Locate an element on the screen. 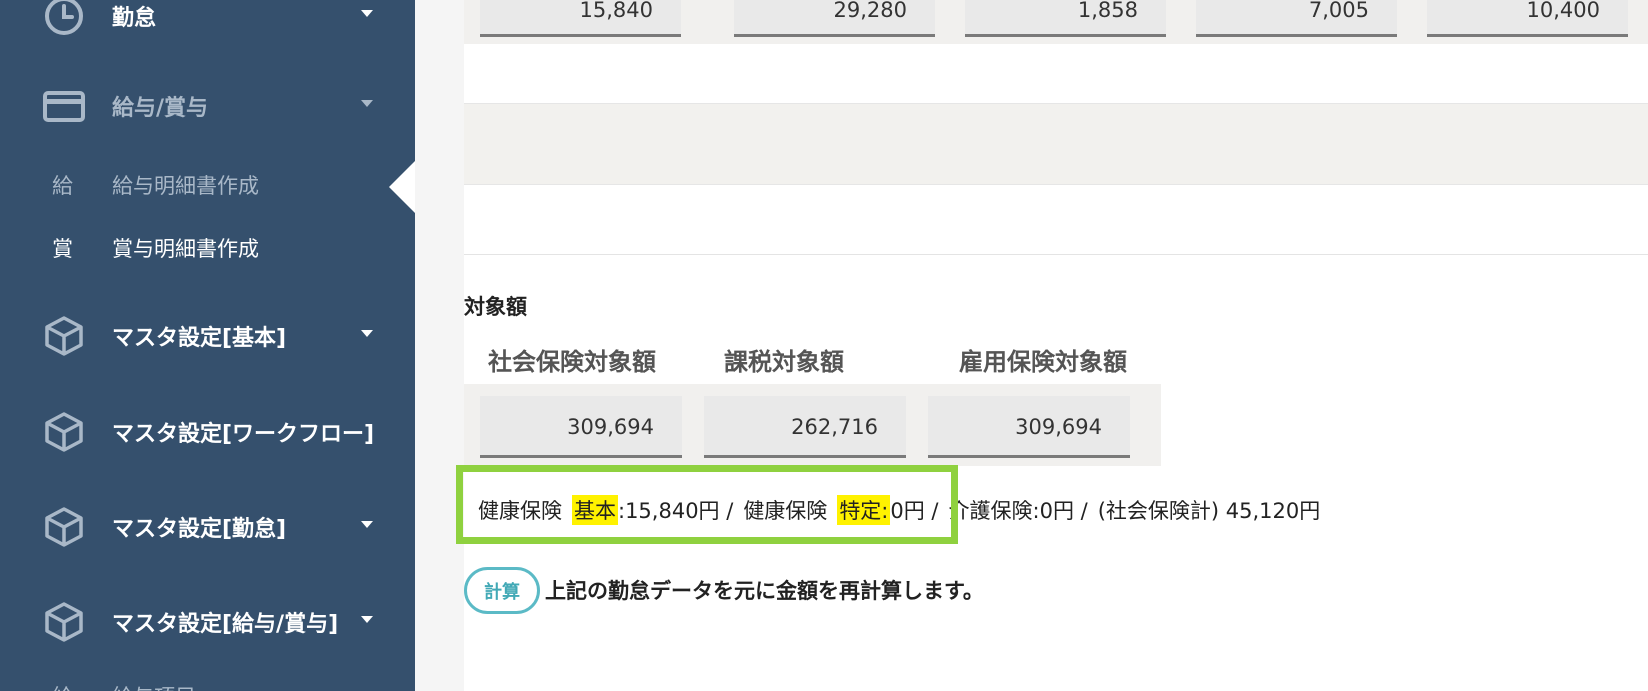  sidebar-item-master-workflow: マスタ設定[ワークフロー] is located at coordinates (207, 432).